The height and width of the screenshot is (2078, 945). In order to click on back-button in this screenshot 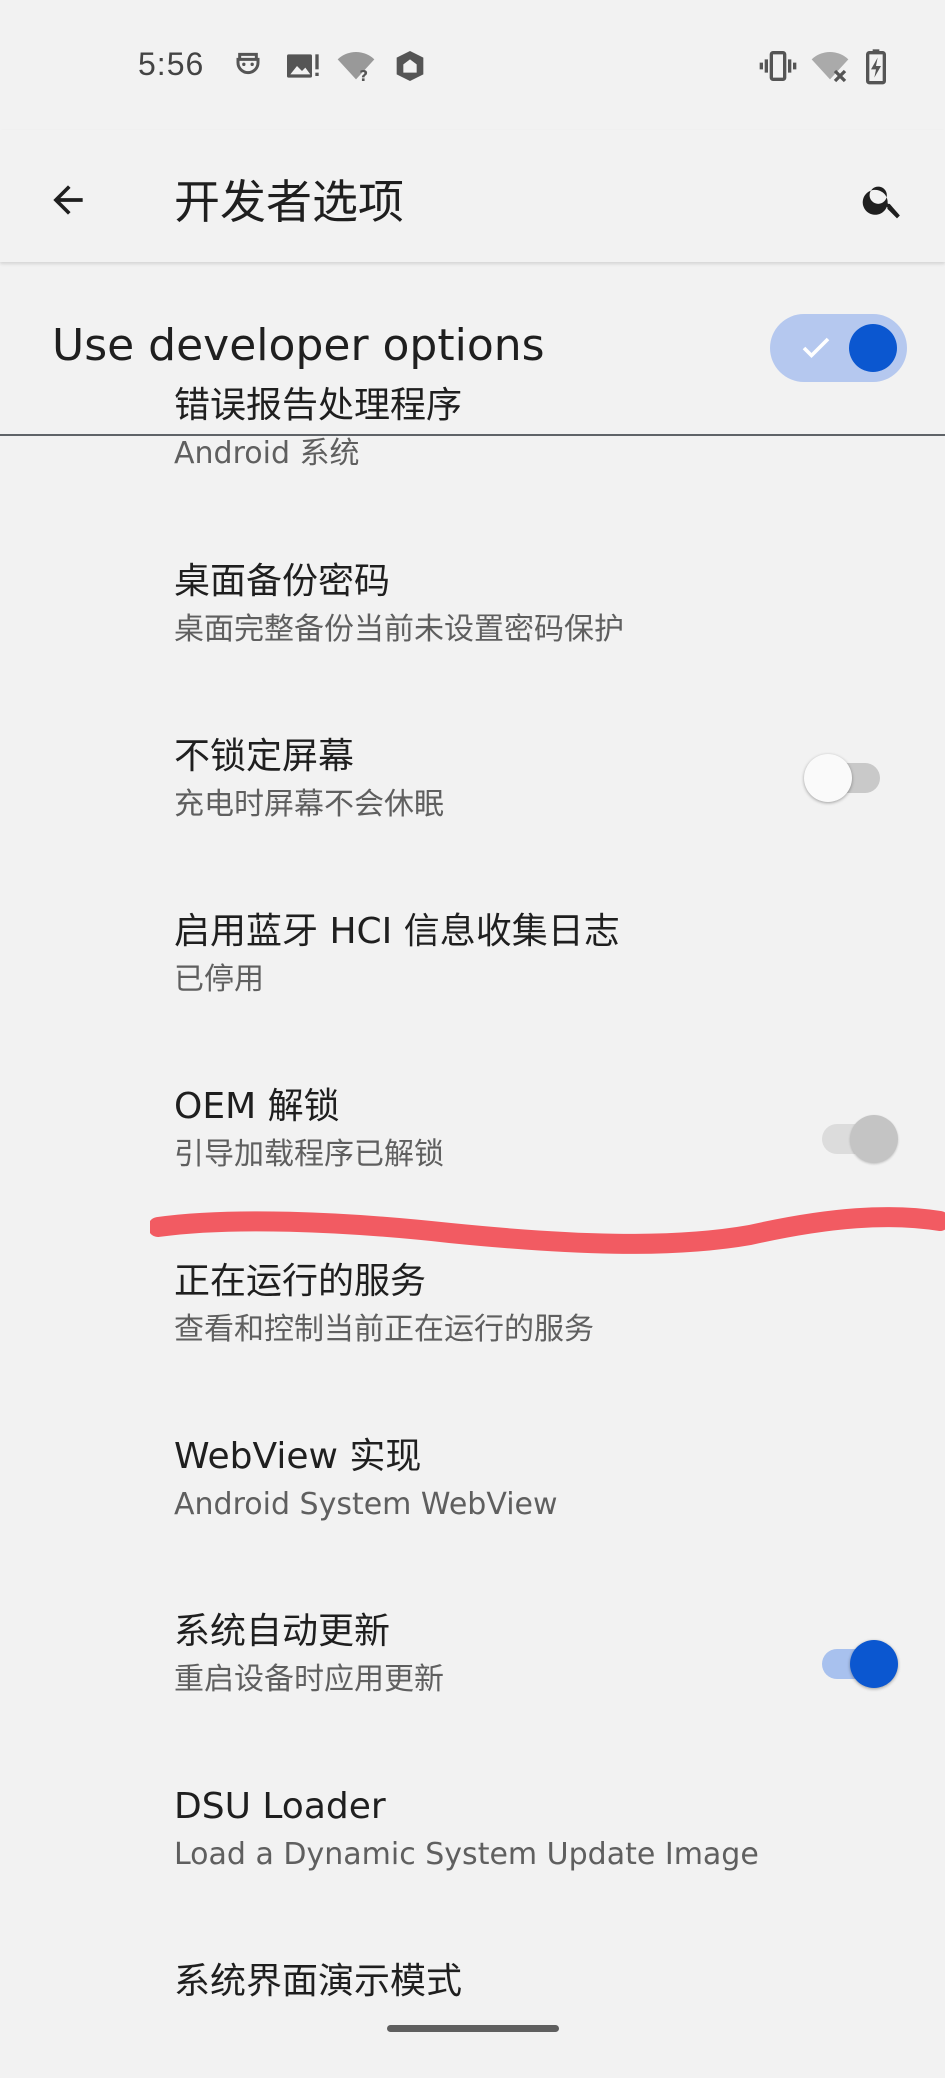, I will do `click(68, 200)`.